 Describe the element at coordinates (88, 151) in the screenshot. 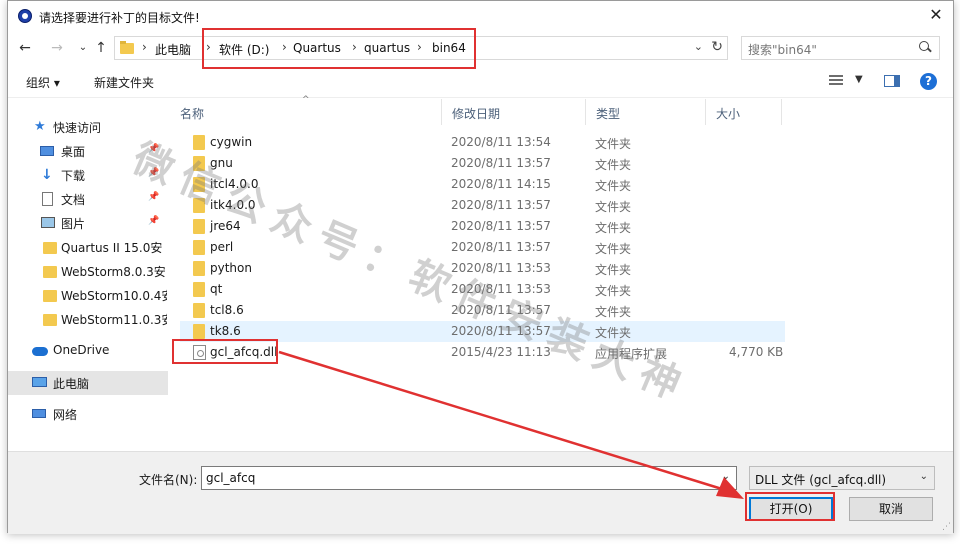

I see `sidebar-item-desktop: 桌面 📌` at that location.